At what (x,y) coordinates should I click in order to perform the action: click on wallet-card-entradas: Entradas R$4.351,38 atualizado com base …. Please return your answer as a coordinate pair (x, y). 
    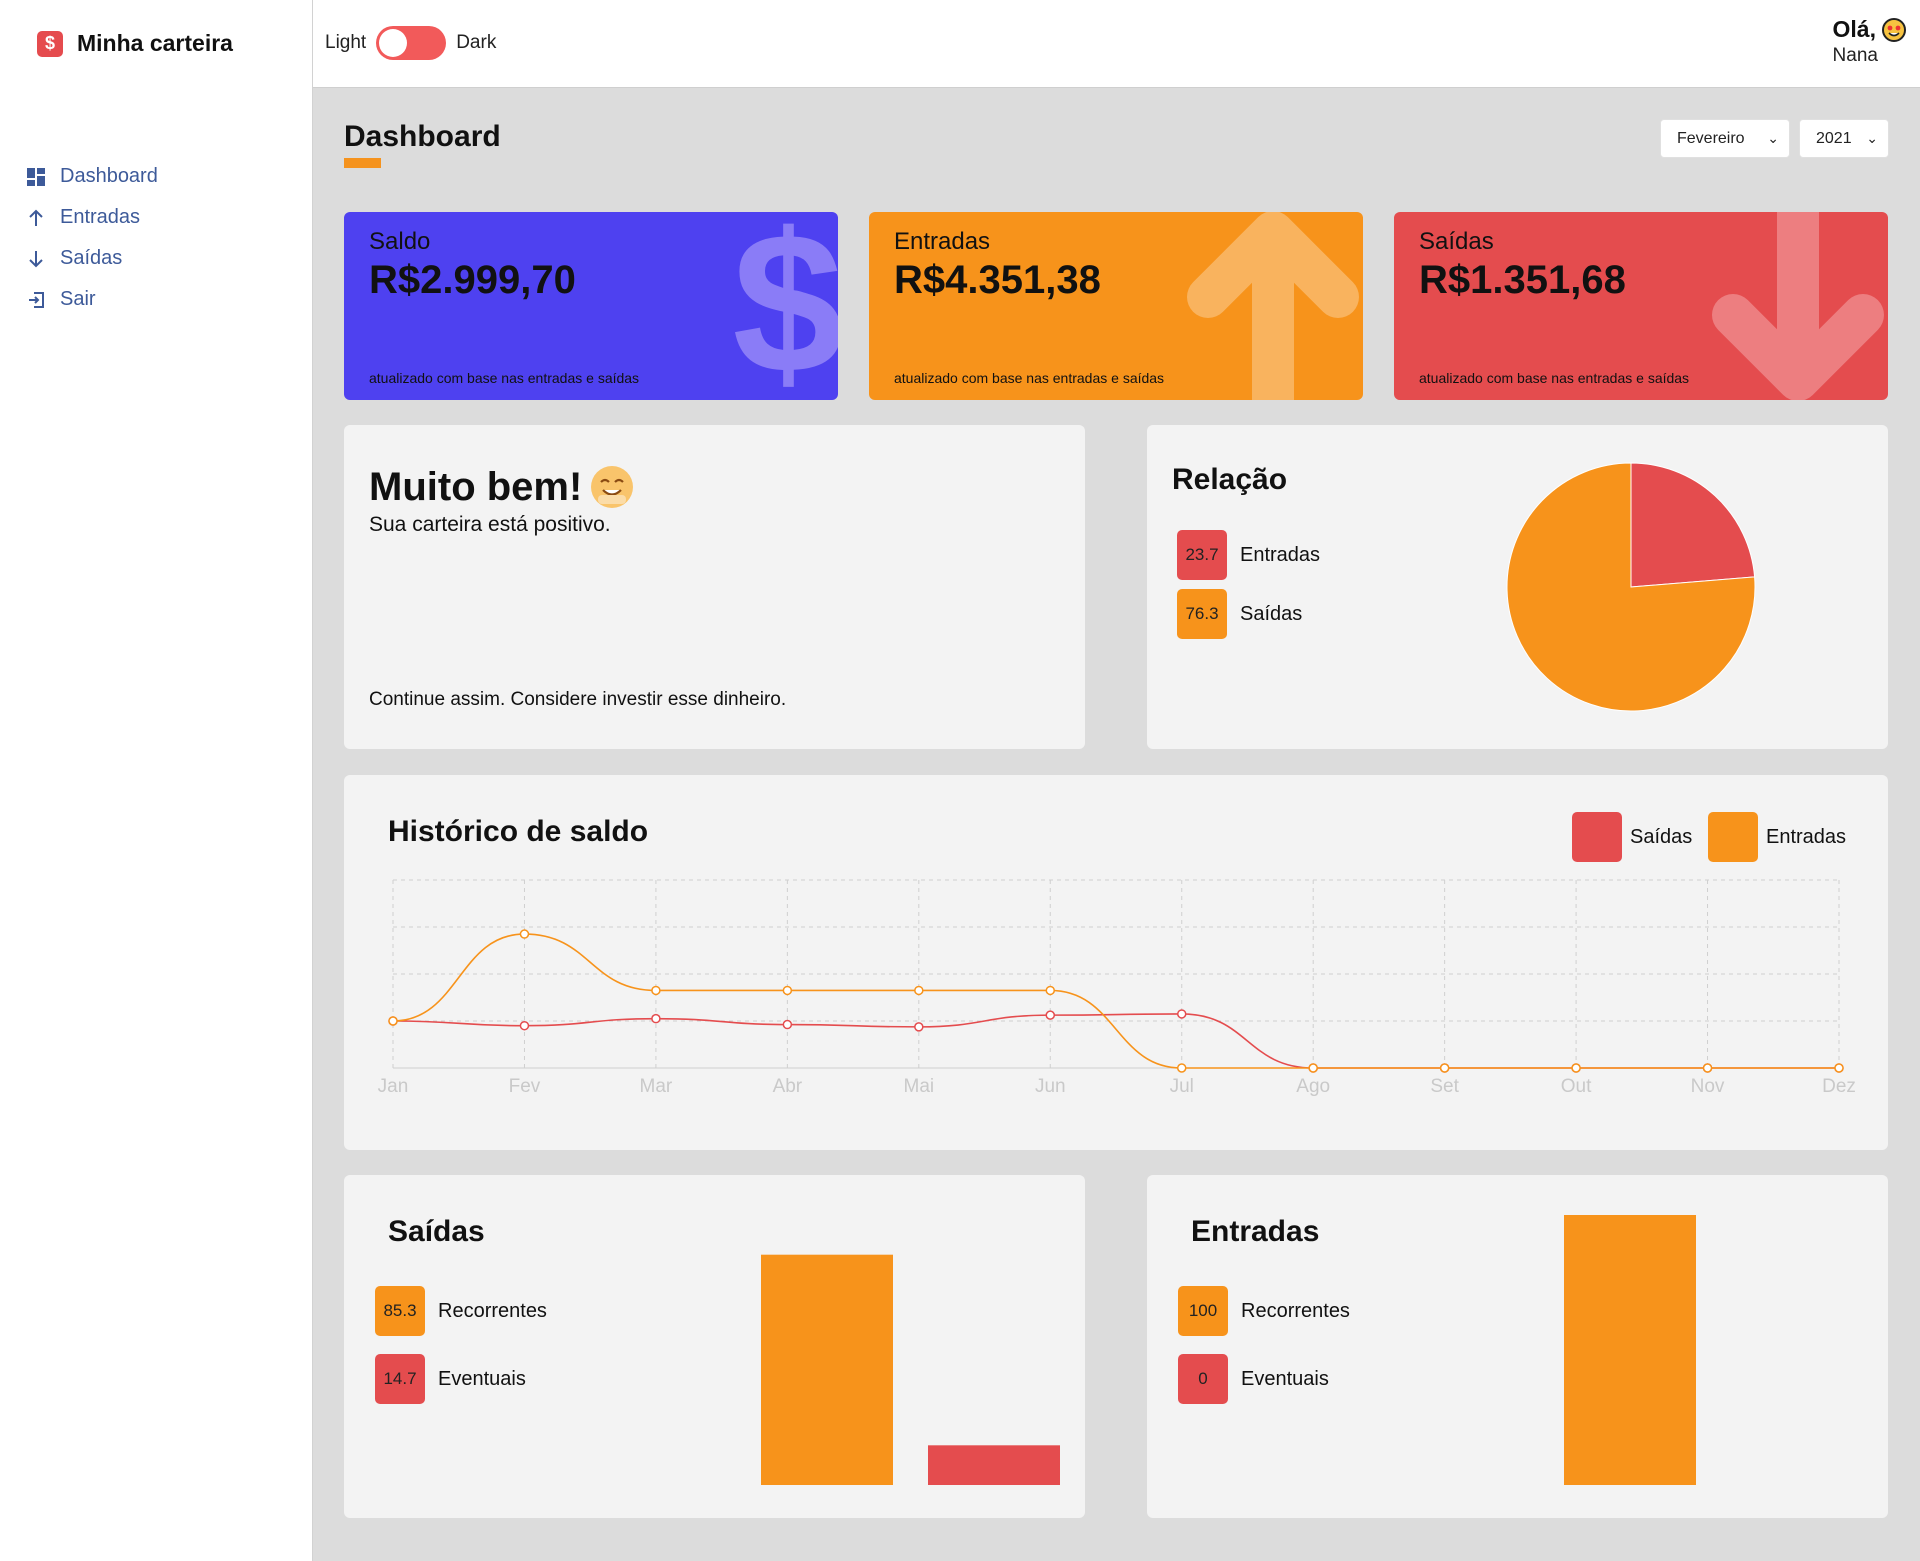
    Looking at the image, I should click on (1116, 306).